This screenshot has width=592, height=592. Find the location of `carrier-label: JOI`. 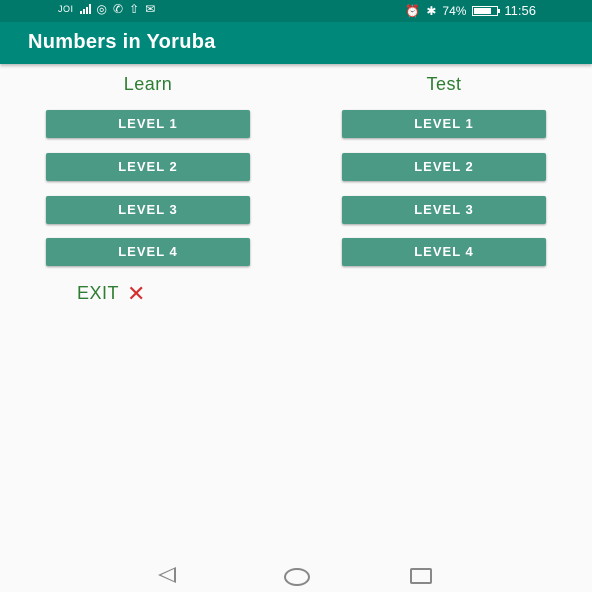

carrier-label: JOI is located at coordinates (66, 9).